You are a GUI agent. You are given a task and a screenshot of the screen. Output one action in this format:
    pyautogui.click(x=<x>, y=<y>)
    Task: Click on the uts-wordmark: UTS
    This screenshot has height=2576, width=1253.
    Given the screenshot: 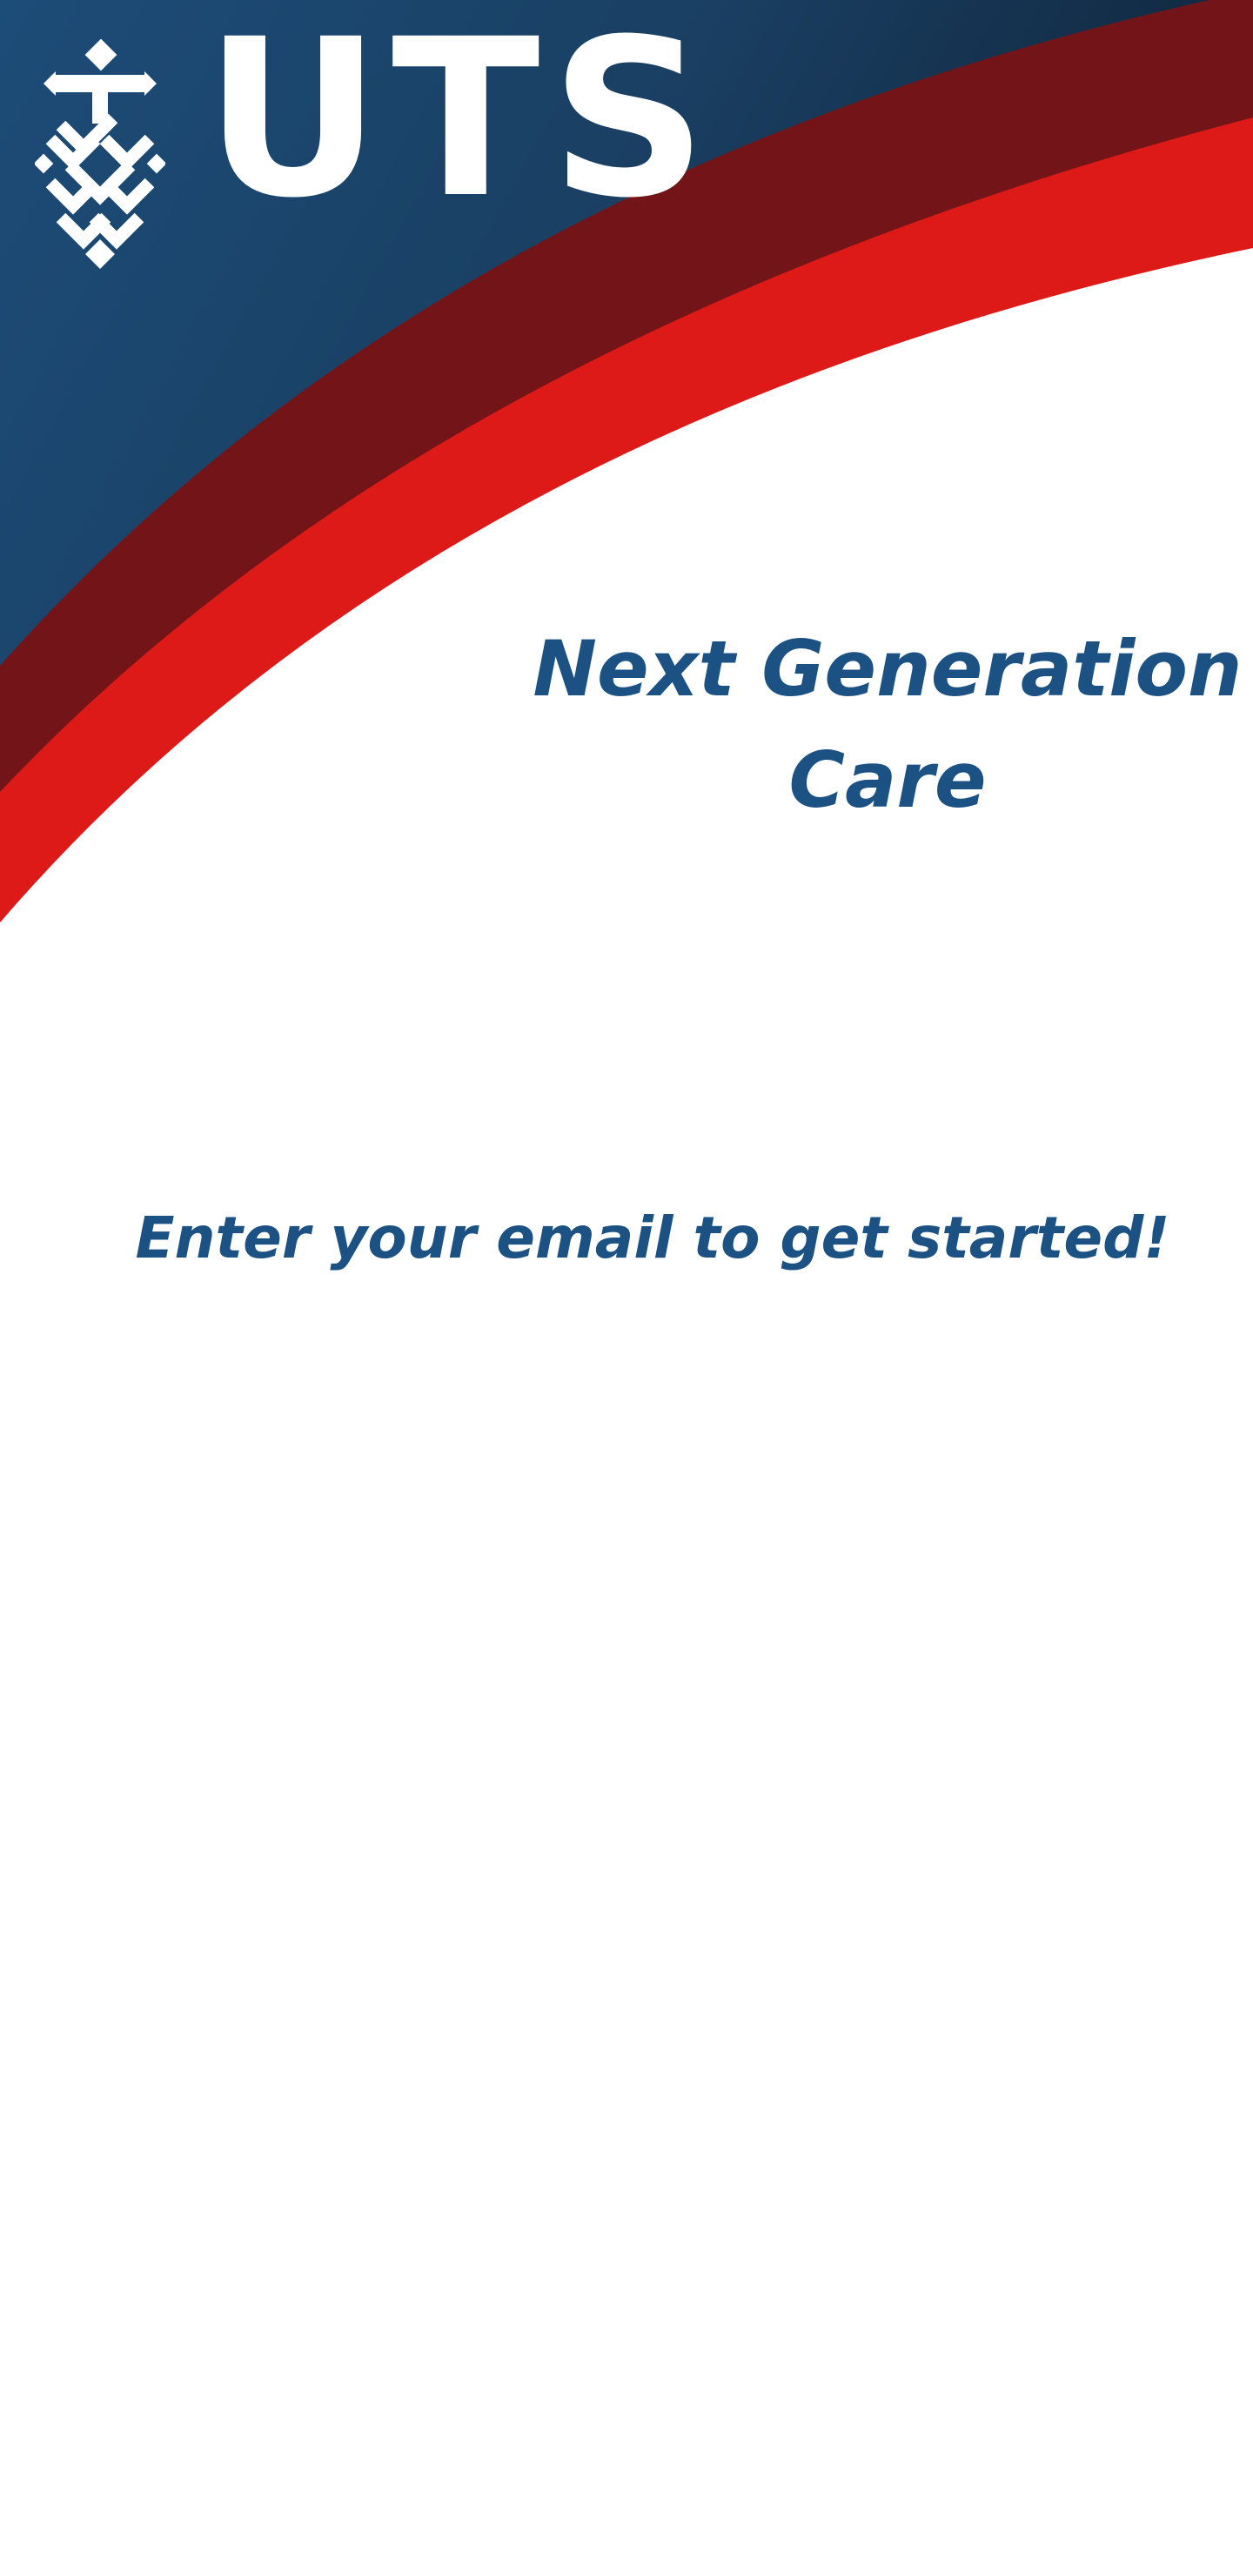 What is the action you would take?
    pyautogui.click(x=461, y=123)
    